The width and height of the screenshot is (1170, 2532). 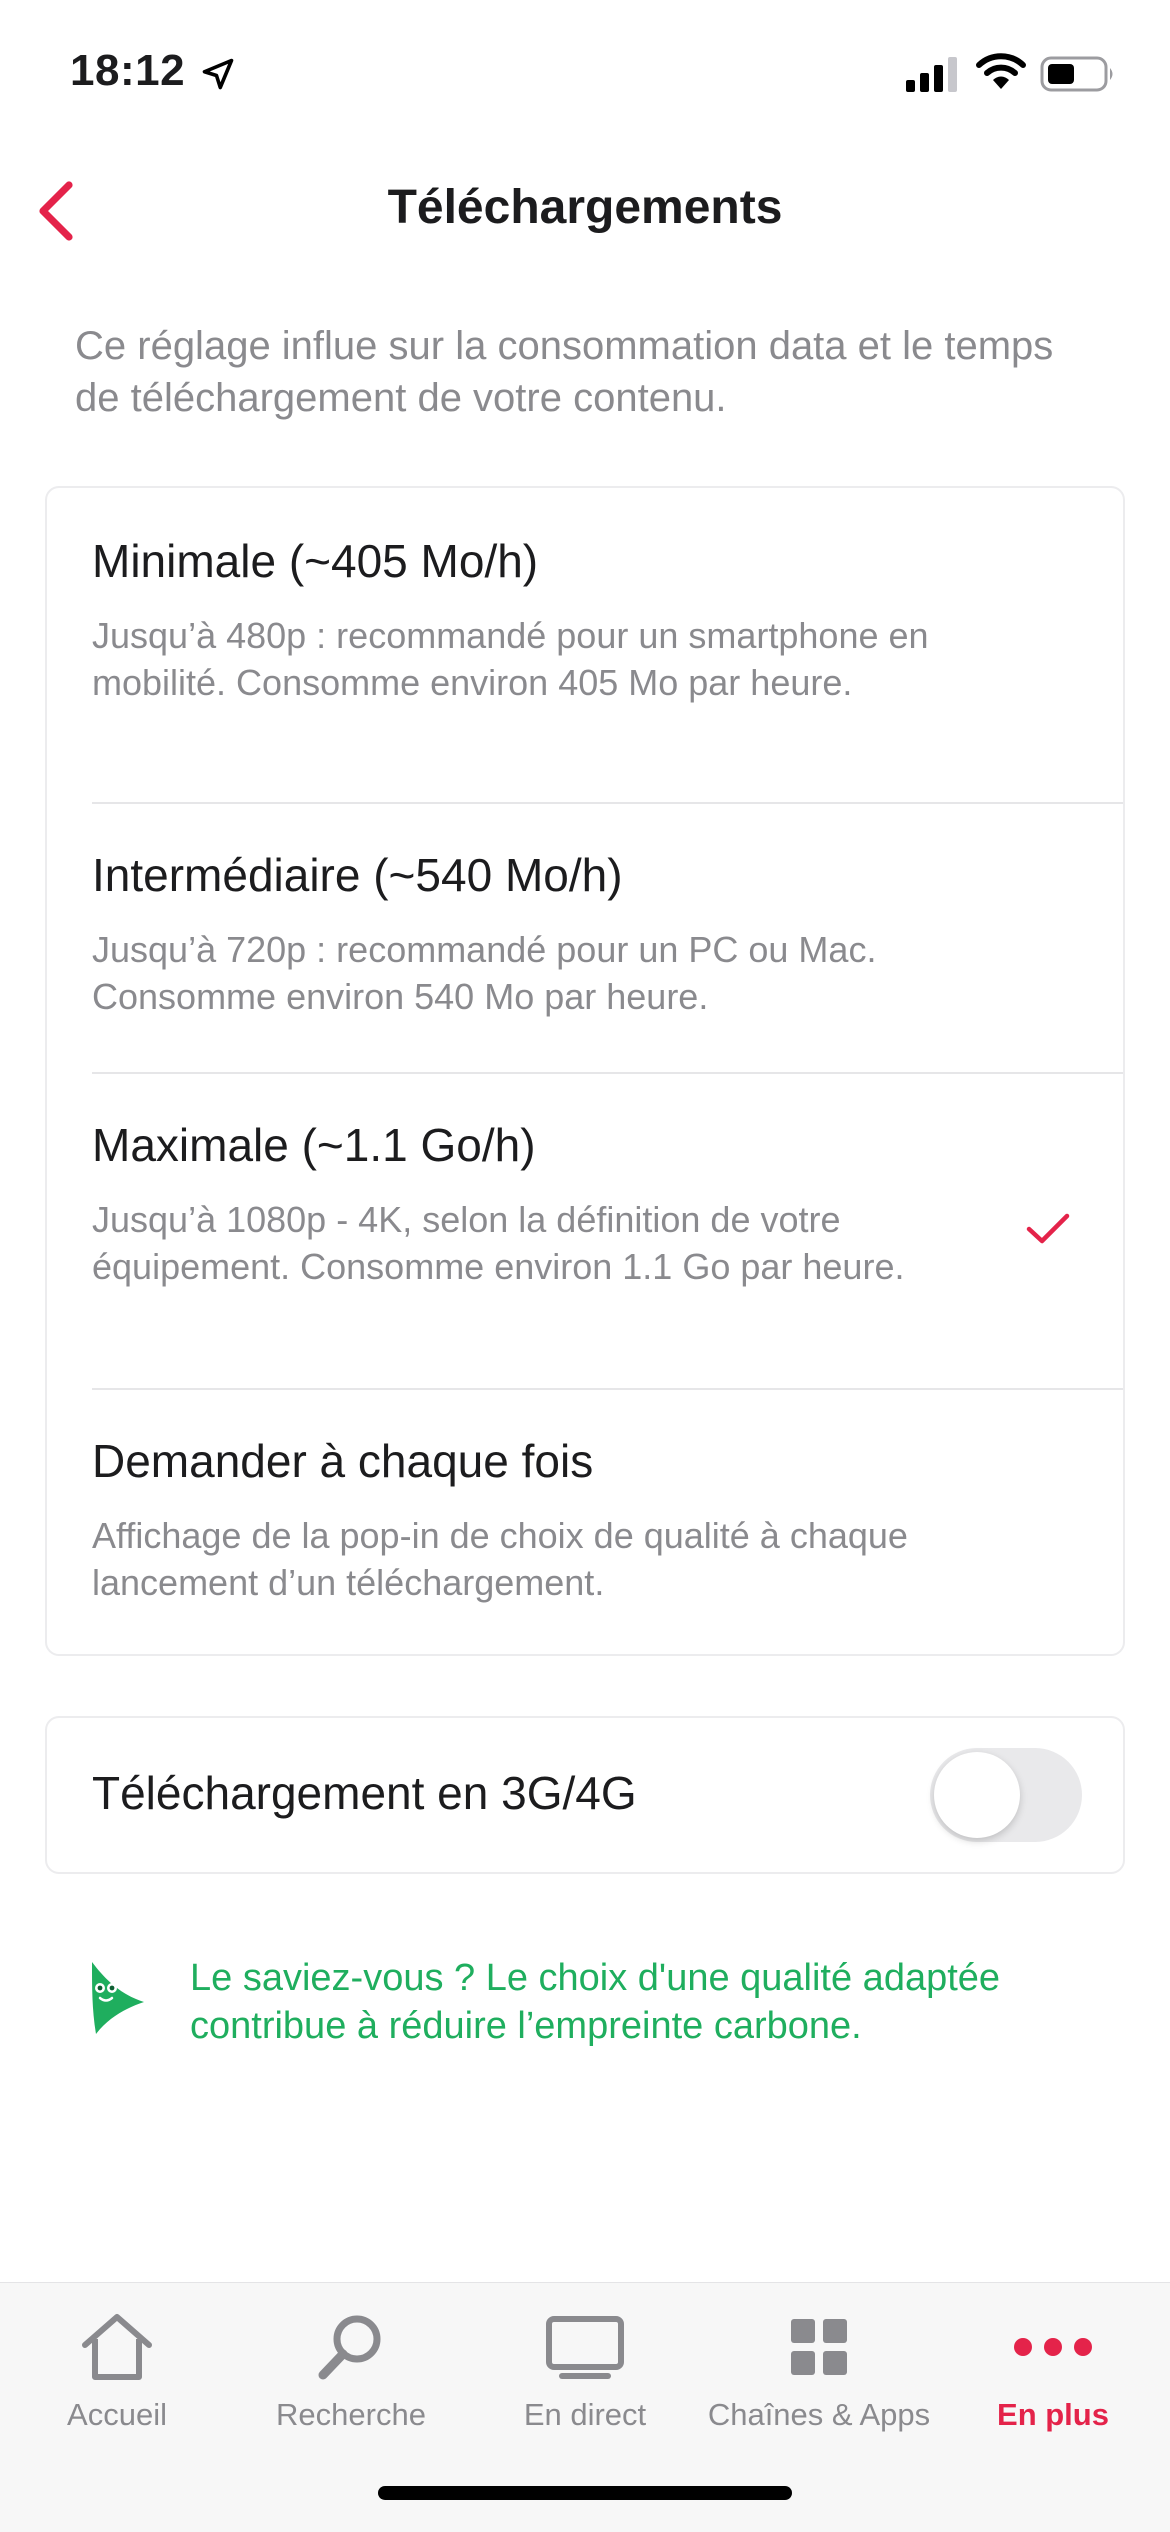 What do you see at coordinates (1053, 2414) in the screenshot?
I see `tab-label: En plus` at bounding box center [1053, 2414].